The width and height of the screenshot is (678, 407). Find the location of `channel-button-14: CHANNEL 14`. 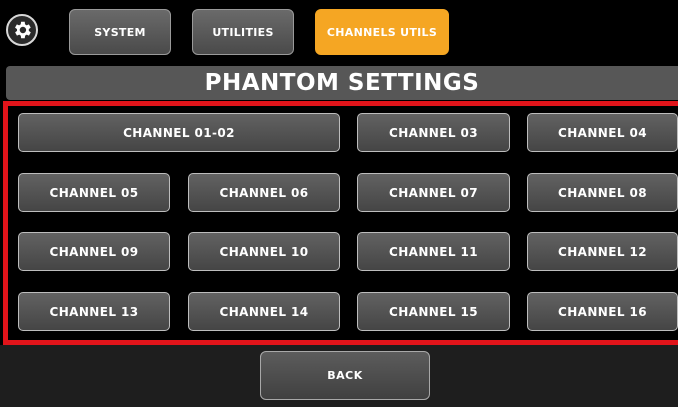

channel-button-14: CHANNEL 14 is located at coordinates (264, 311).